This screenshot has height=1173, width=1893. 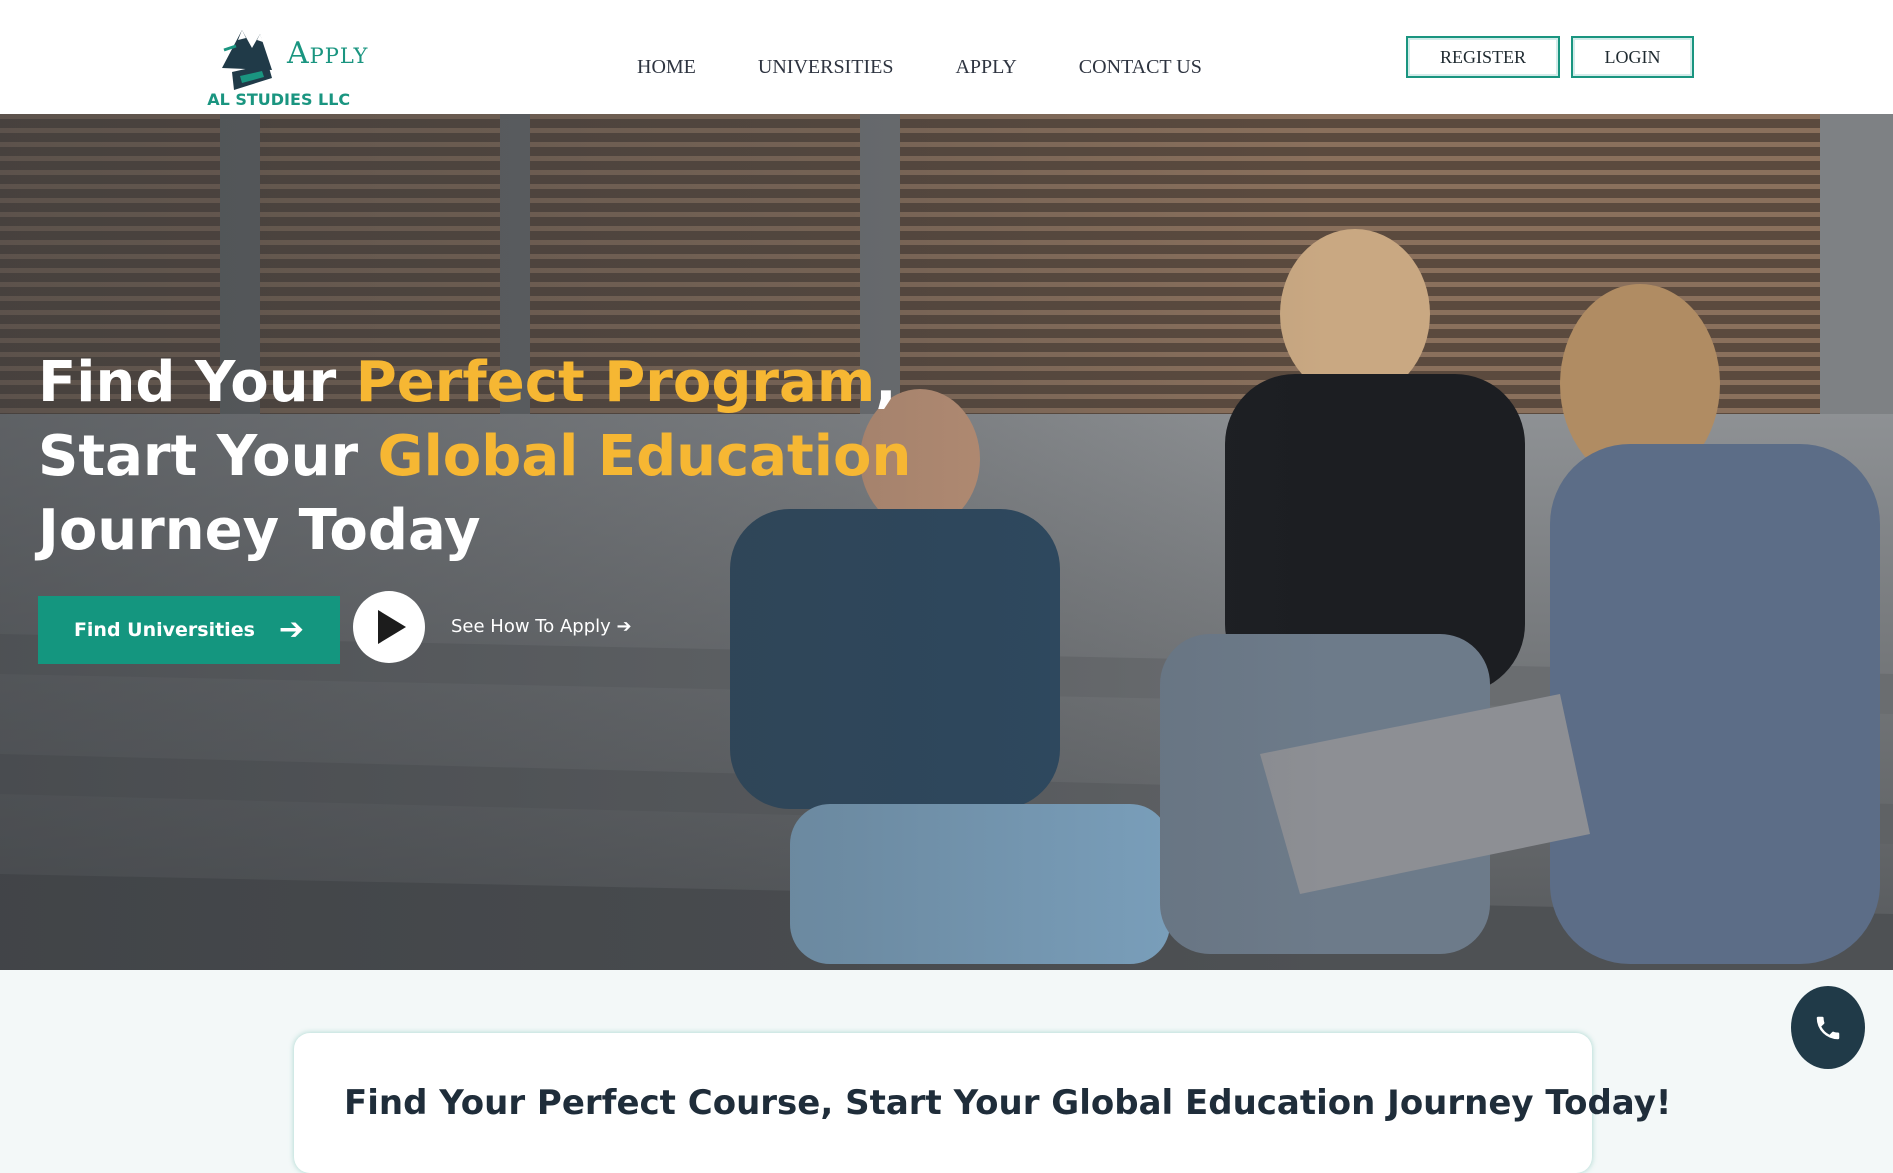 What do you see at coordinates (247, 60) in the screenshot?
I see `logo-mountain-laptop-icon` at bounding box center [247, 60].